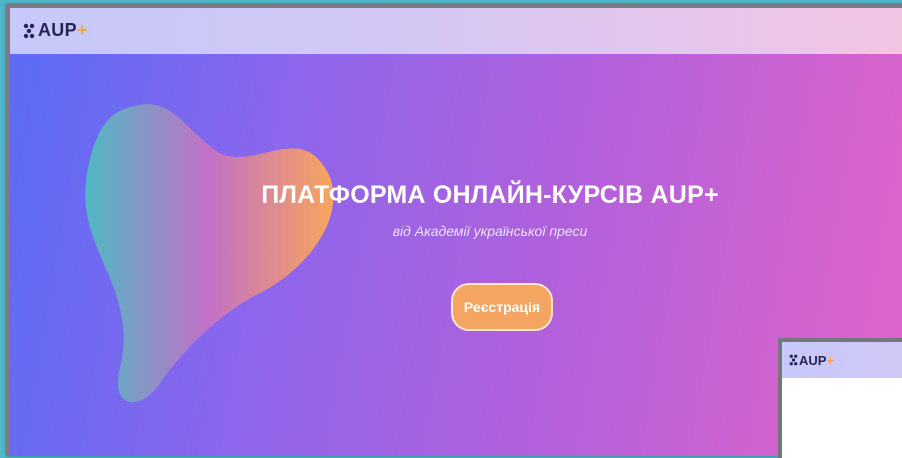 This screenshot has height=458, width=902. I want to click on preview-logo-text: AUP, so click(813, 360).